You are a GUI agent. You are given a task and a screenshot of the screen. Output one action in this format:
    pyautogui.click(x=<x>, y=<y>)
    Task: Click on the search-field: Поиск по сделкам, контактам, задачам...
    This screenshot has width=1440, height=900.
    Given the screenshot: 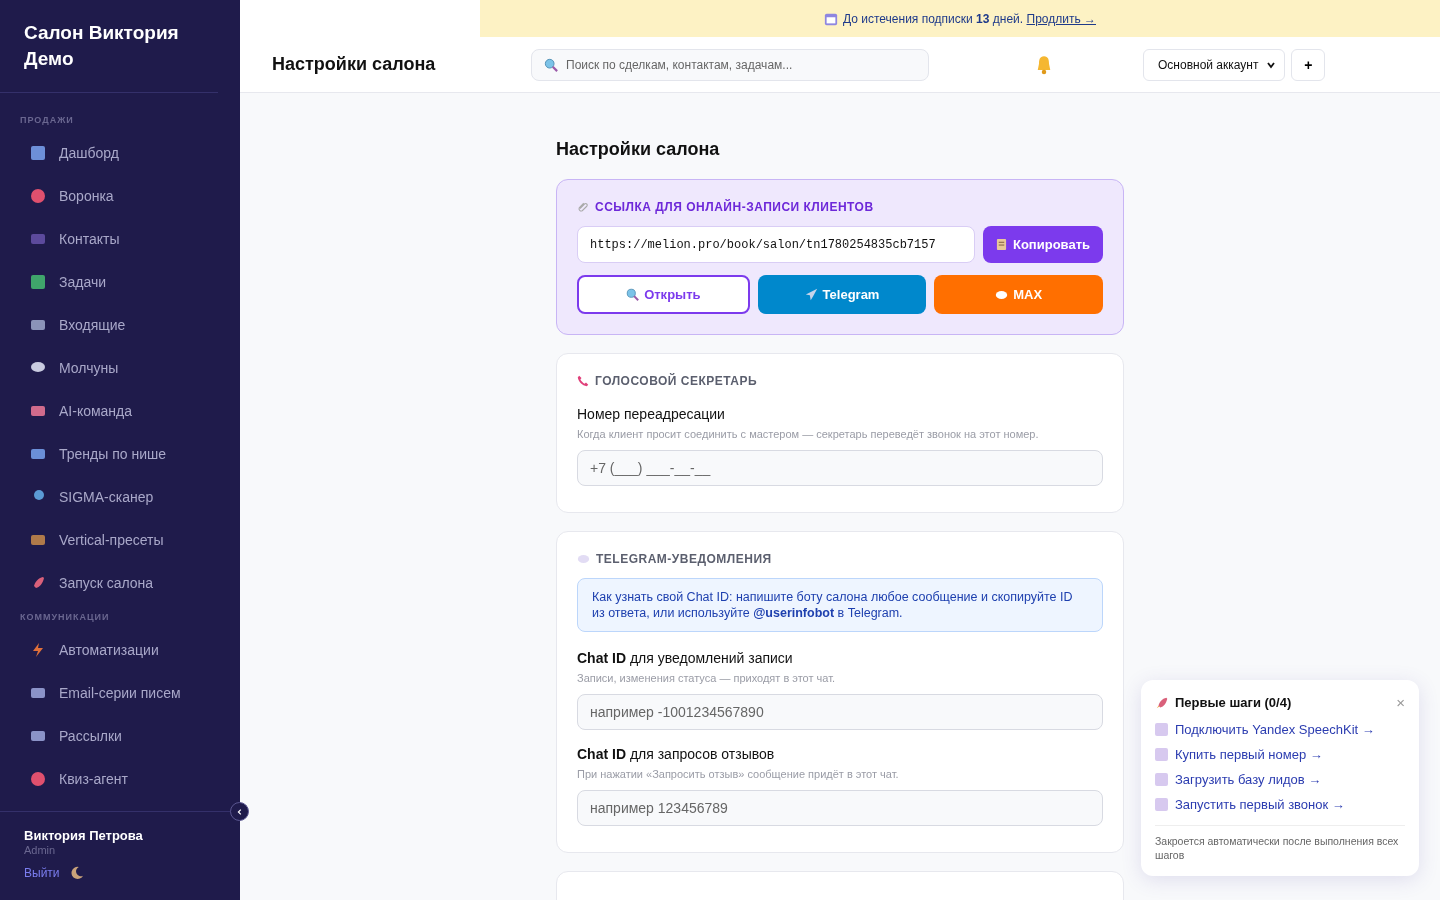 What is the action you would take?
    pyautogui.click(x=730, y=64)
    